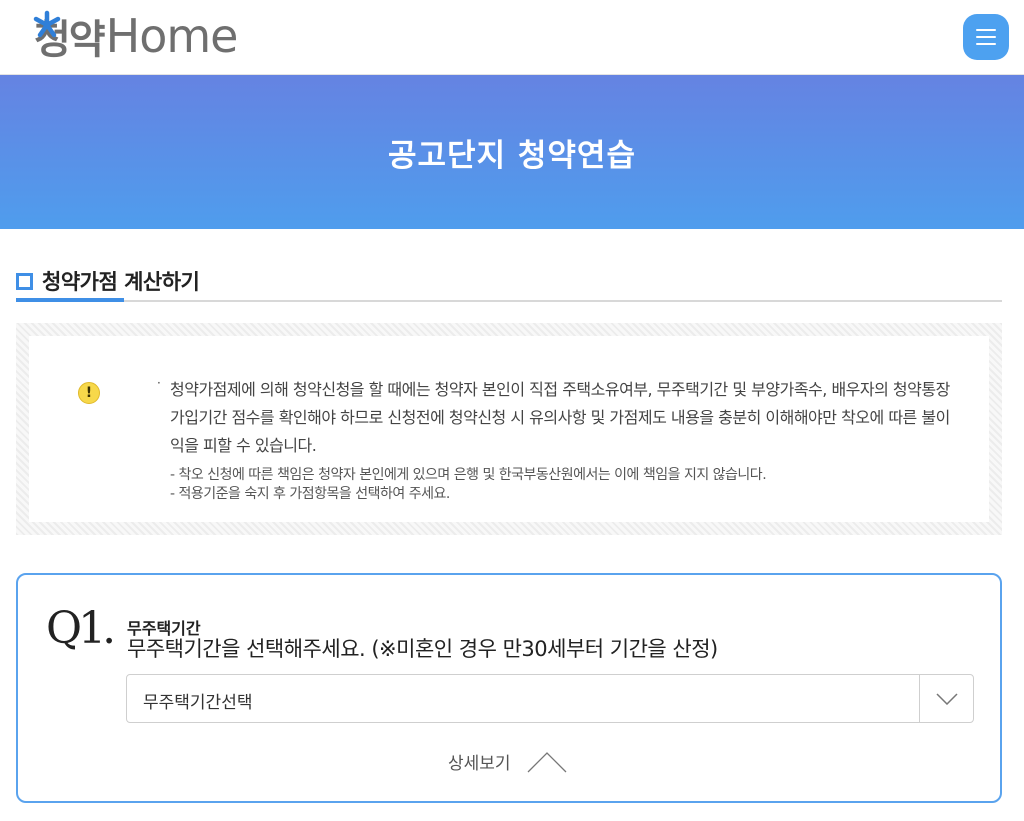 The height and width of the screenshot is (821, 1024). Describe the element at coordinates (310, 494) in the screenshot. I see `notice-sub-item: - 적용기준을 숙지 후 가점항목을 선택하여 주세요.` at that location.